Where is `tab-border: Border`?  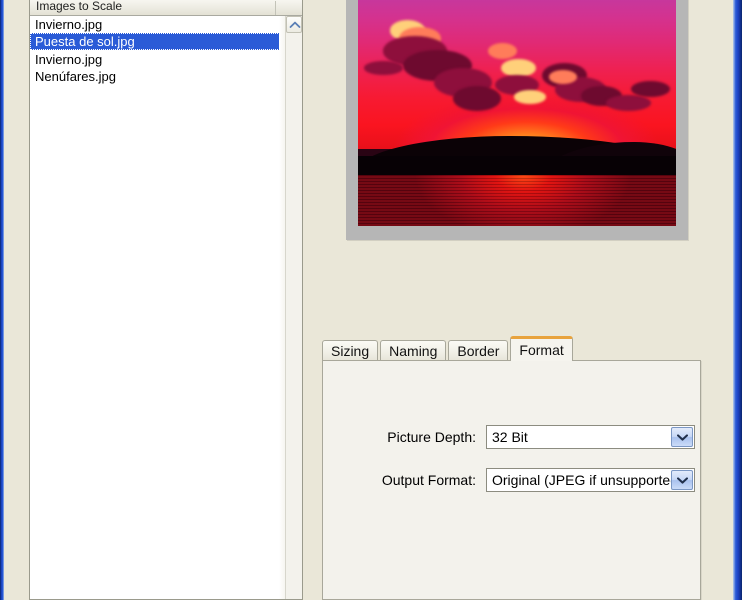 tab-border: Border is located at coordinates (478, 350).